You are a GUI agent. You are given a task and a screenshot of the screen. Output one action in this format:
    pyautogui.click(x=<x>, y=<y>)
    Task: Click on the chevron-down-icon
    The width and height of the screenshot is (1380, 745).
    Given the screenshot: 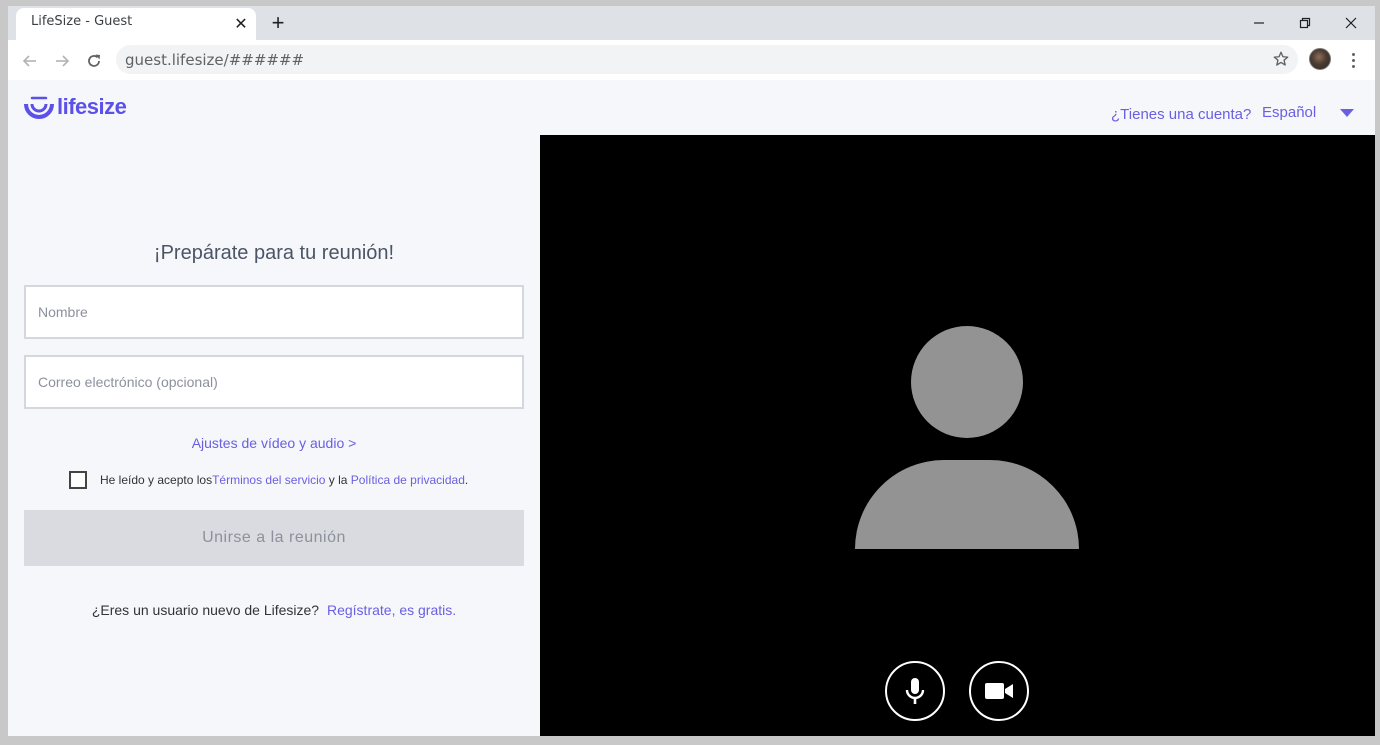 What is the action you would take?
    pyautogui.click(x=1347, y=112)
    